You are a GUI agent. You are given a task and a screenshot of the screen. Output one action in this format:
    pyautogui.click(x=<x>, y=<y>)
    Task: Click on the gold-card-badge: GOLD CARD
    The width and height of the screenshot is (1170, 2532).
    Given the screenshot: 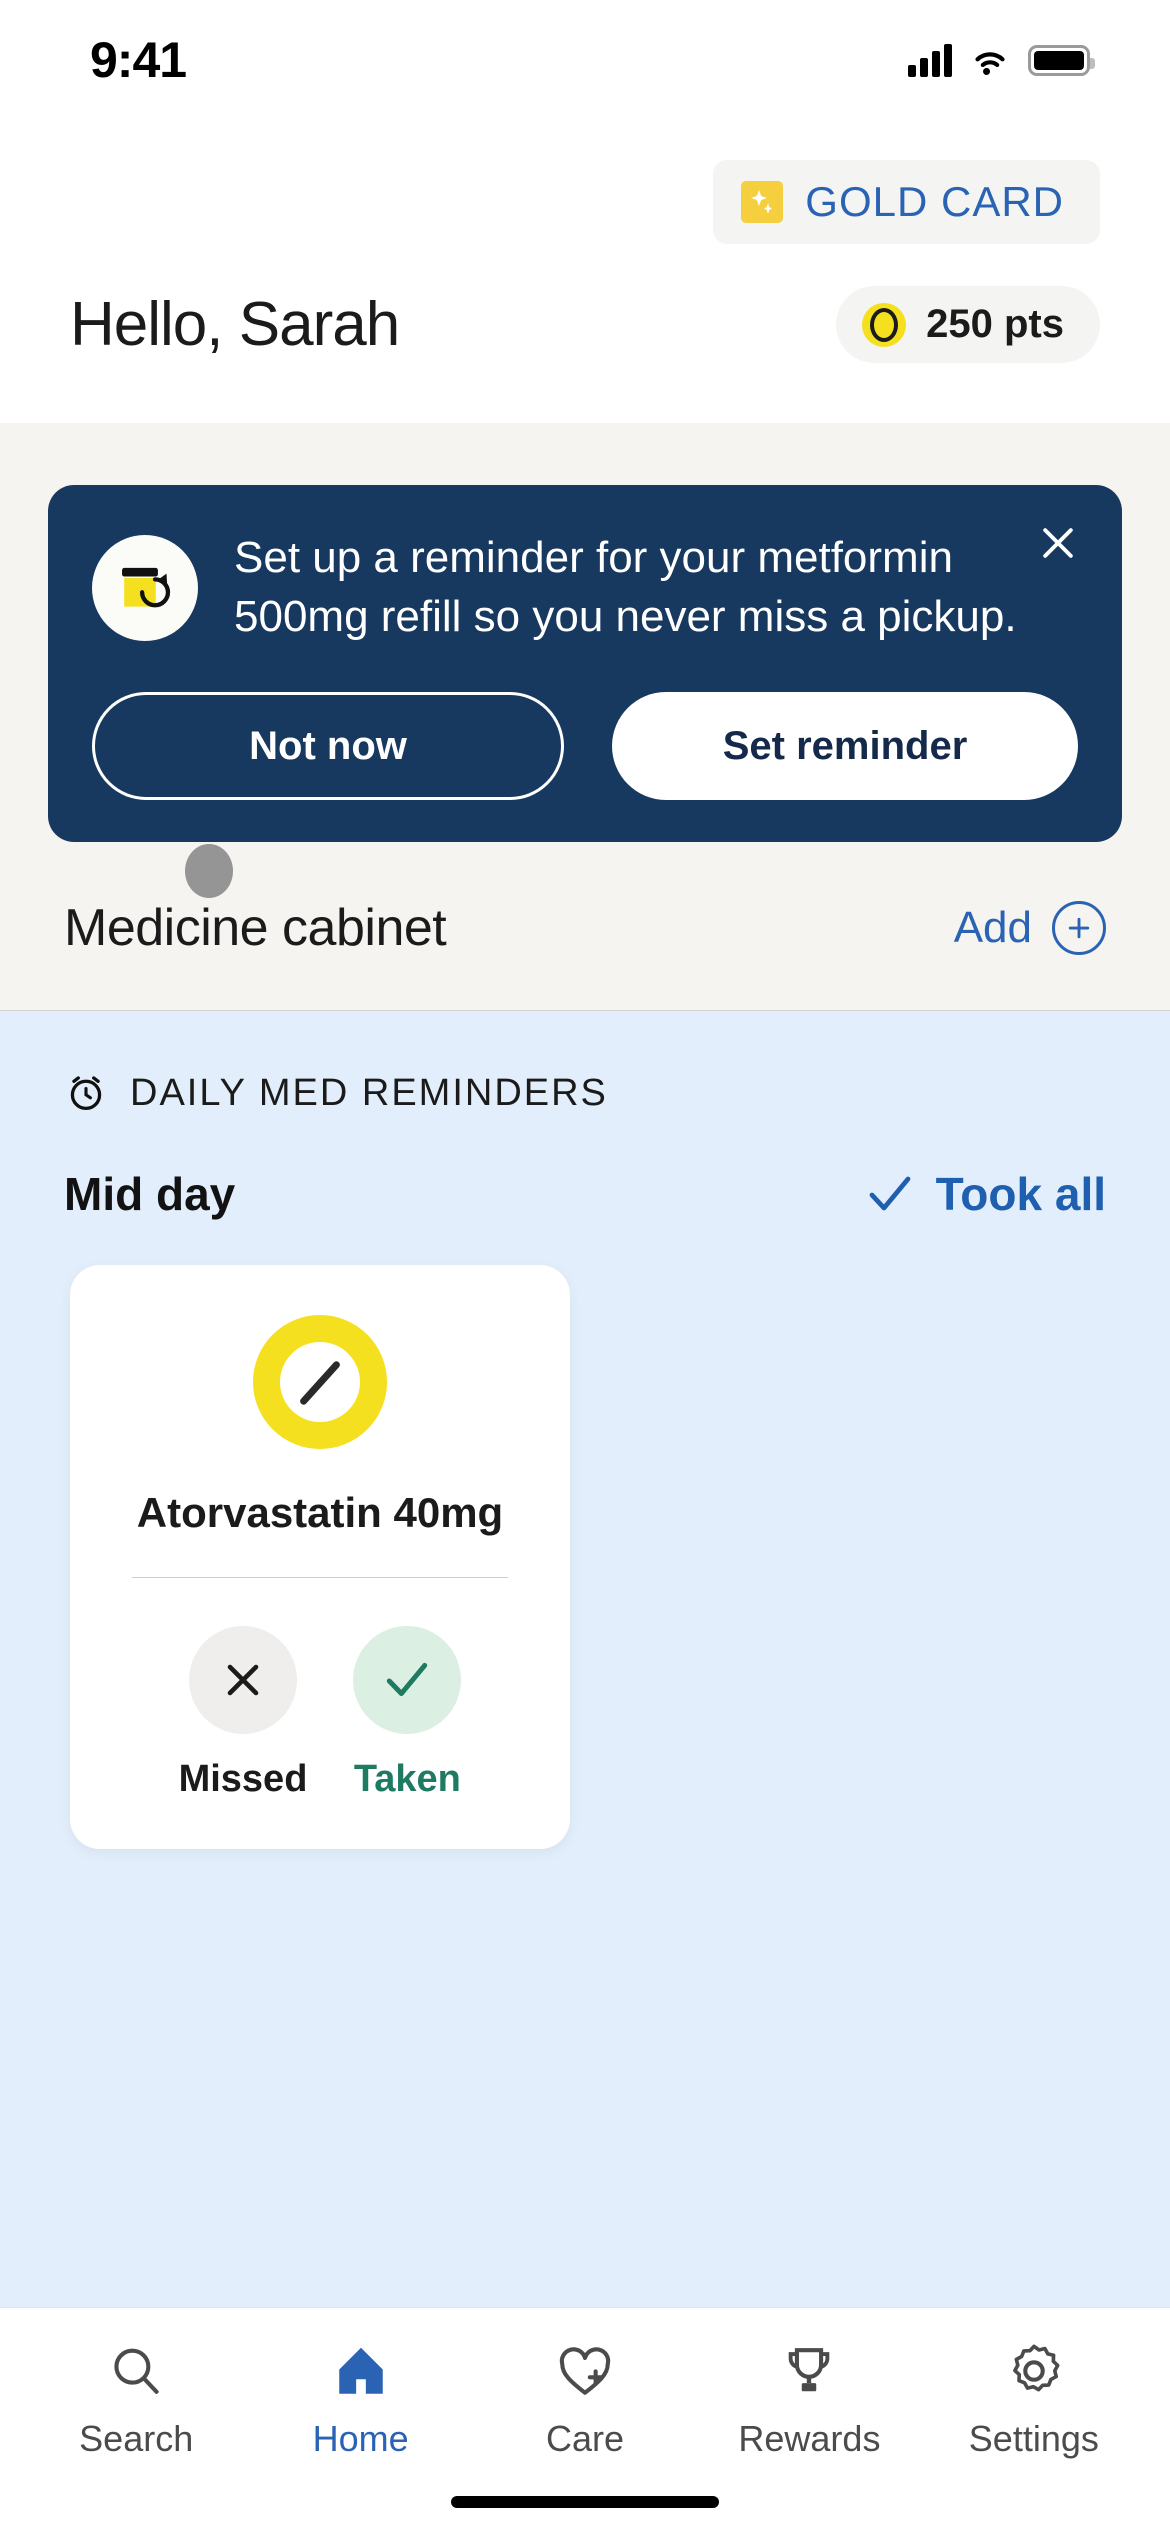 What is the action you would take?
    pyautogui.click(x=906, y=202)
    